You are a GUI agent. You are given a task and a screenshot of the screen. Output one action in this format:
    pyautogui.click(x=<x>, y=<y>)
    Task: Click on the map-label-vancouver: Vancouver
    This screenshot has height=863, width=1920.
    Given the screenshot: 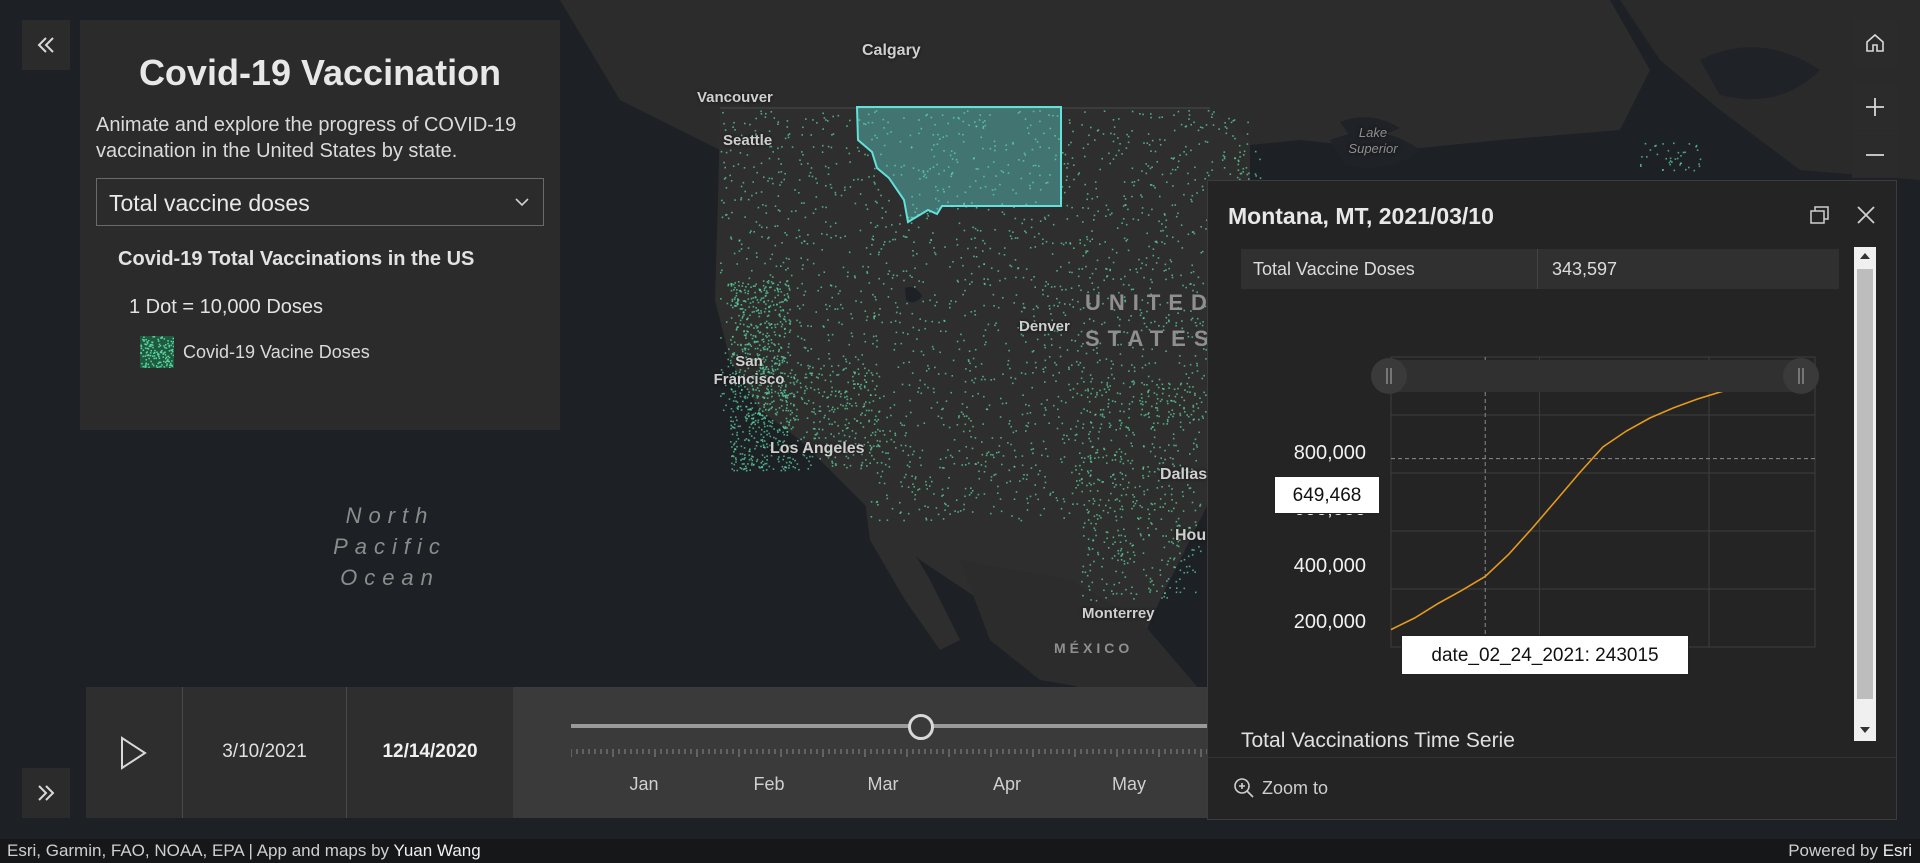 What is the action you would take?
    pyautogui.click(x=735, y=97)
    